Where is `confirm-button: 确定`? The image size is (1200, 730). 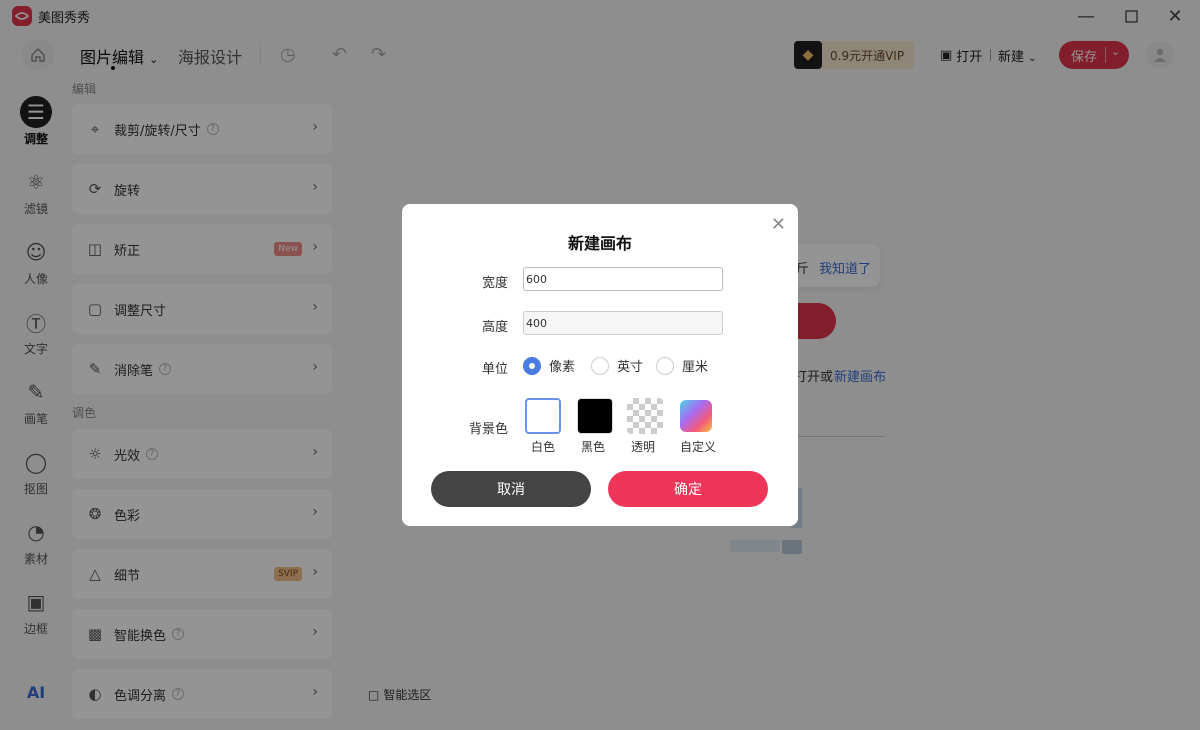 confirm-button: 确定 is located at coordinates (688, 489).